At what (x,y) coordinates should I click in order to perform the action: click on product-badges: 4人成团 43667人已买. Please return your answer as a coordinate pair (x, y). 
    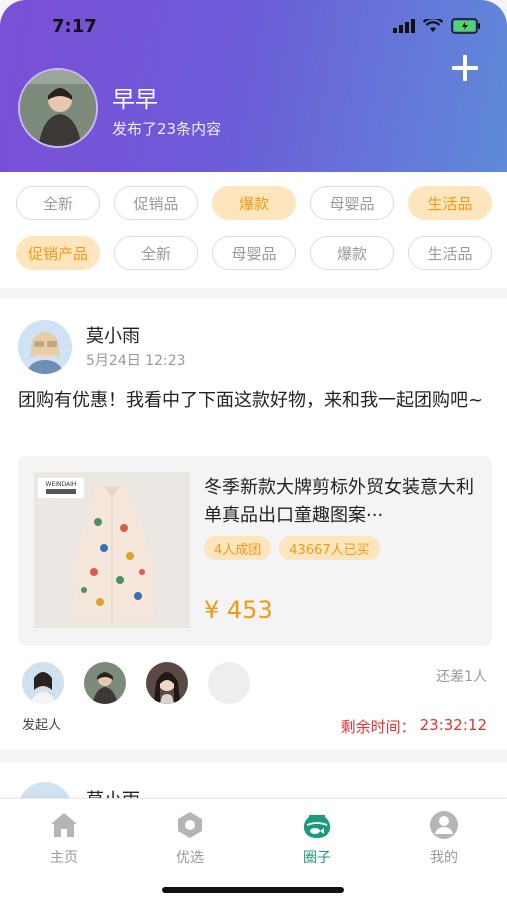
    Looking at the image, I should click on (292, 548).